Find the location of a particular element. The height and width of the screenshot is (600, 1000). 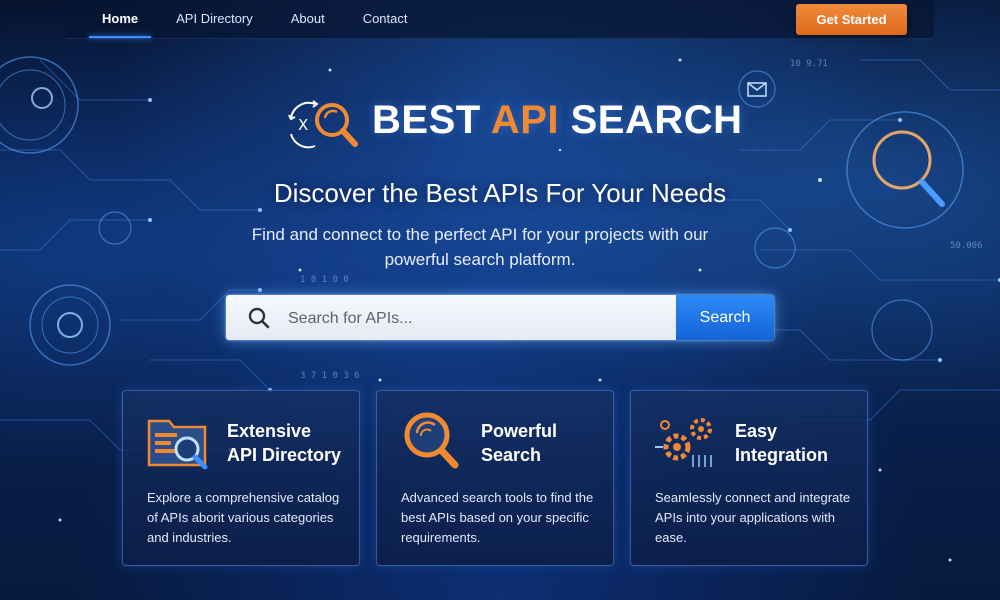

magnifier-icon is located at coordinates (431, 440).